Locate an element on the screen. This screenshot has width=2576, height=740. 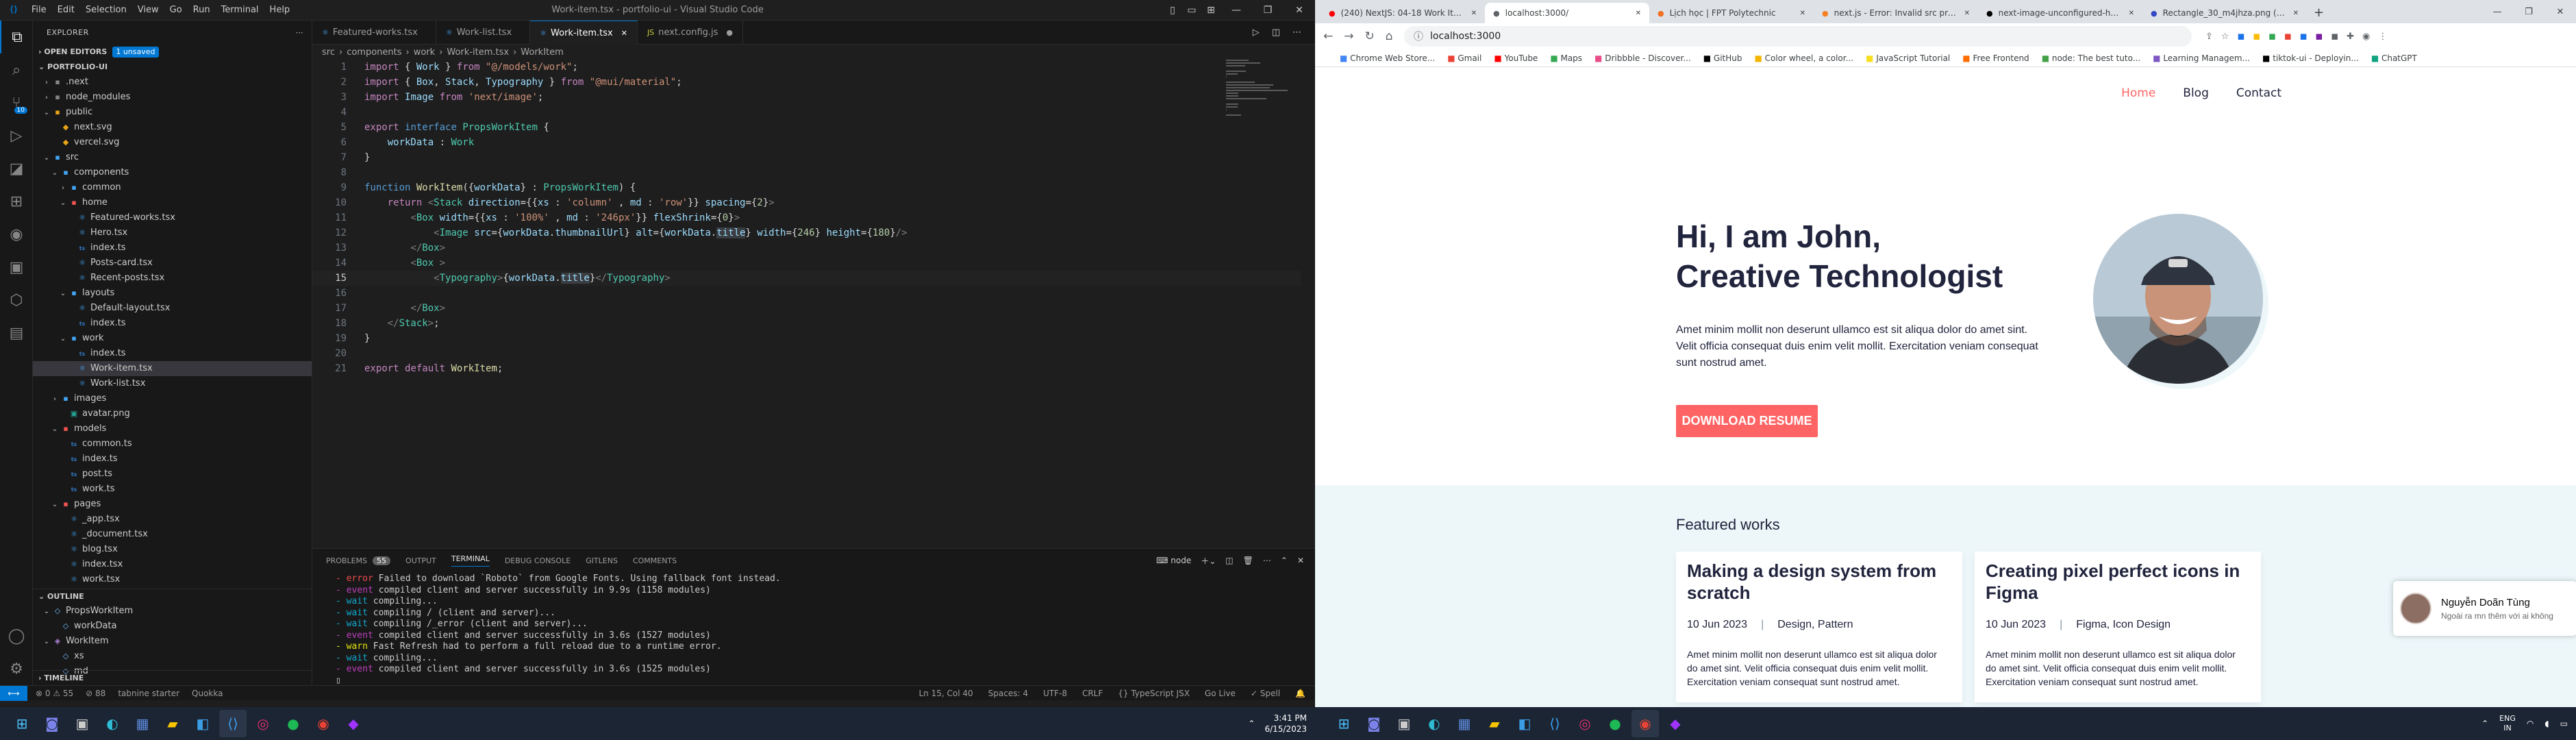
browser-tab: ● Lịch học | FPT Polytechnic ✕ is located at coordinates (1731, 13).